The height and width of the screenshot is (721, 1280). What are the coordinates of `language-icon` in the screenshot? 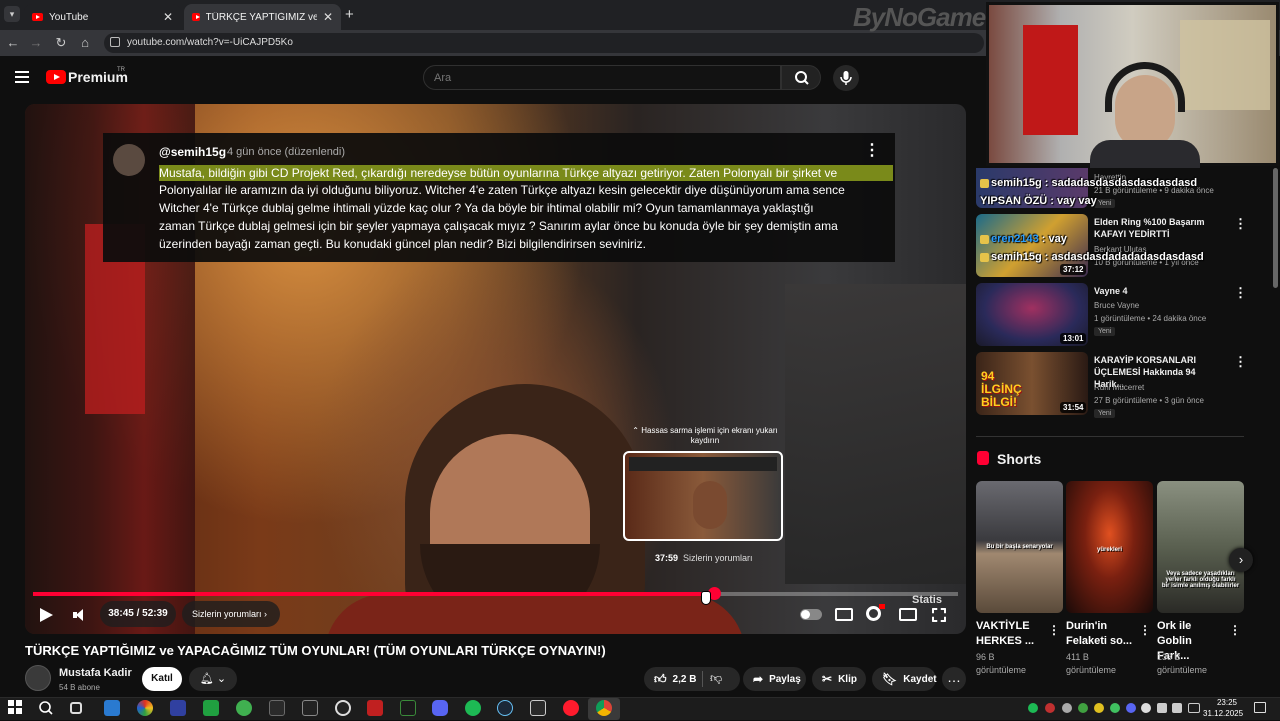 It's located at (1194, 708).